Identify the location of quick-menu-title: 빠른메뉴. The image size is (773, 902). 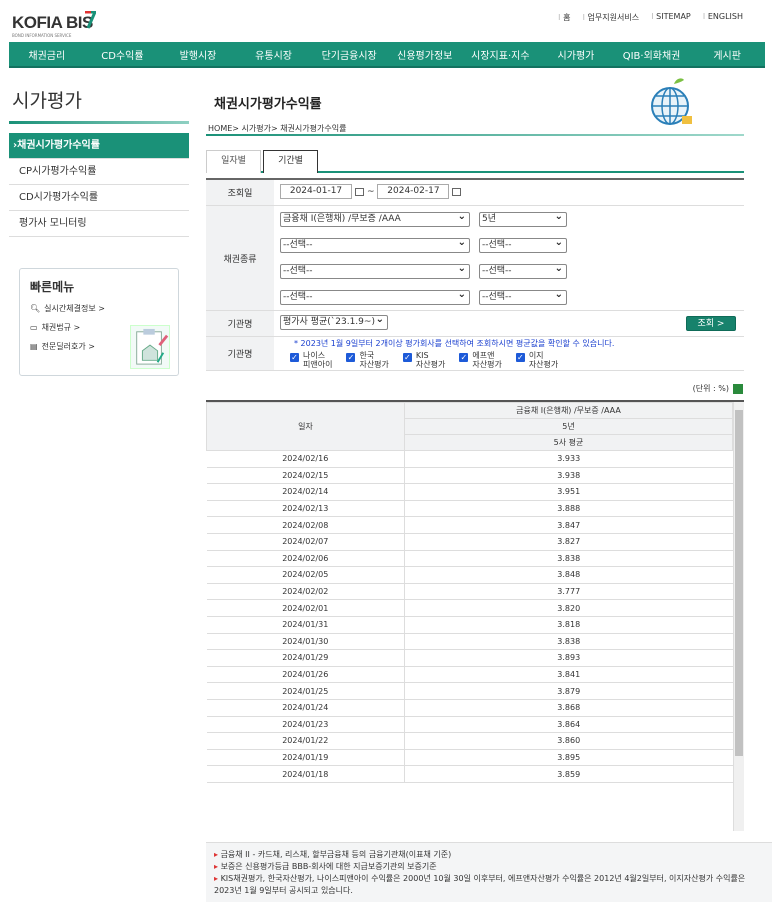
(52, 287).